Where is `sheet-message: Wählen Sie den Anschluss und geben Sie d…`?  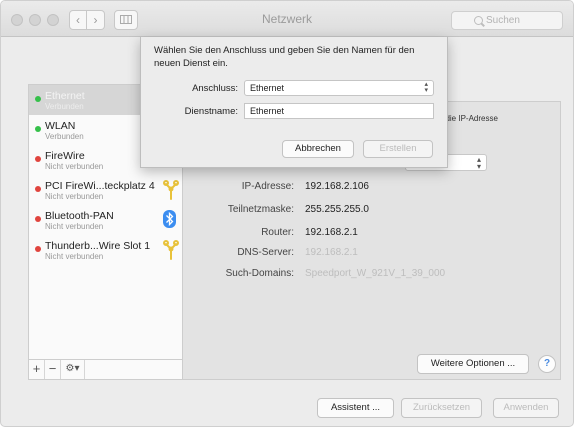
sheet-message: Wählen Sie den Anschluss und geben Sie d… is located at coordinates (284, 57).